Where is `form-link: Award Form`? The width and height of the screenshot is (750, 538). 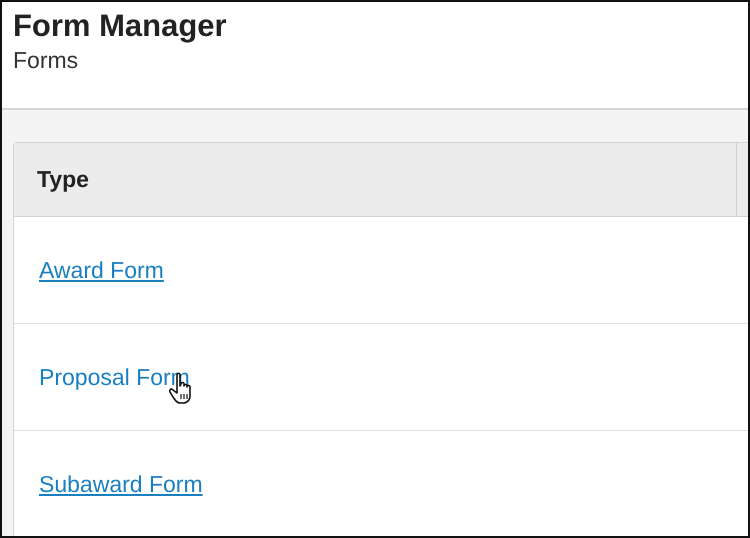
form-link: Award Form is located at coordinates (101, 269).